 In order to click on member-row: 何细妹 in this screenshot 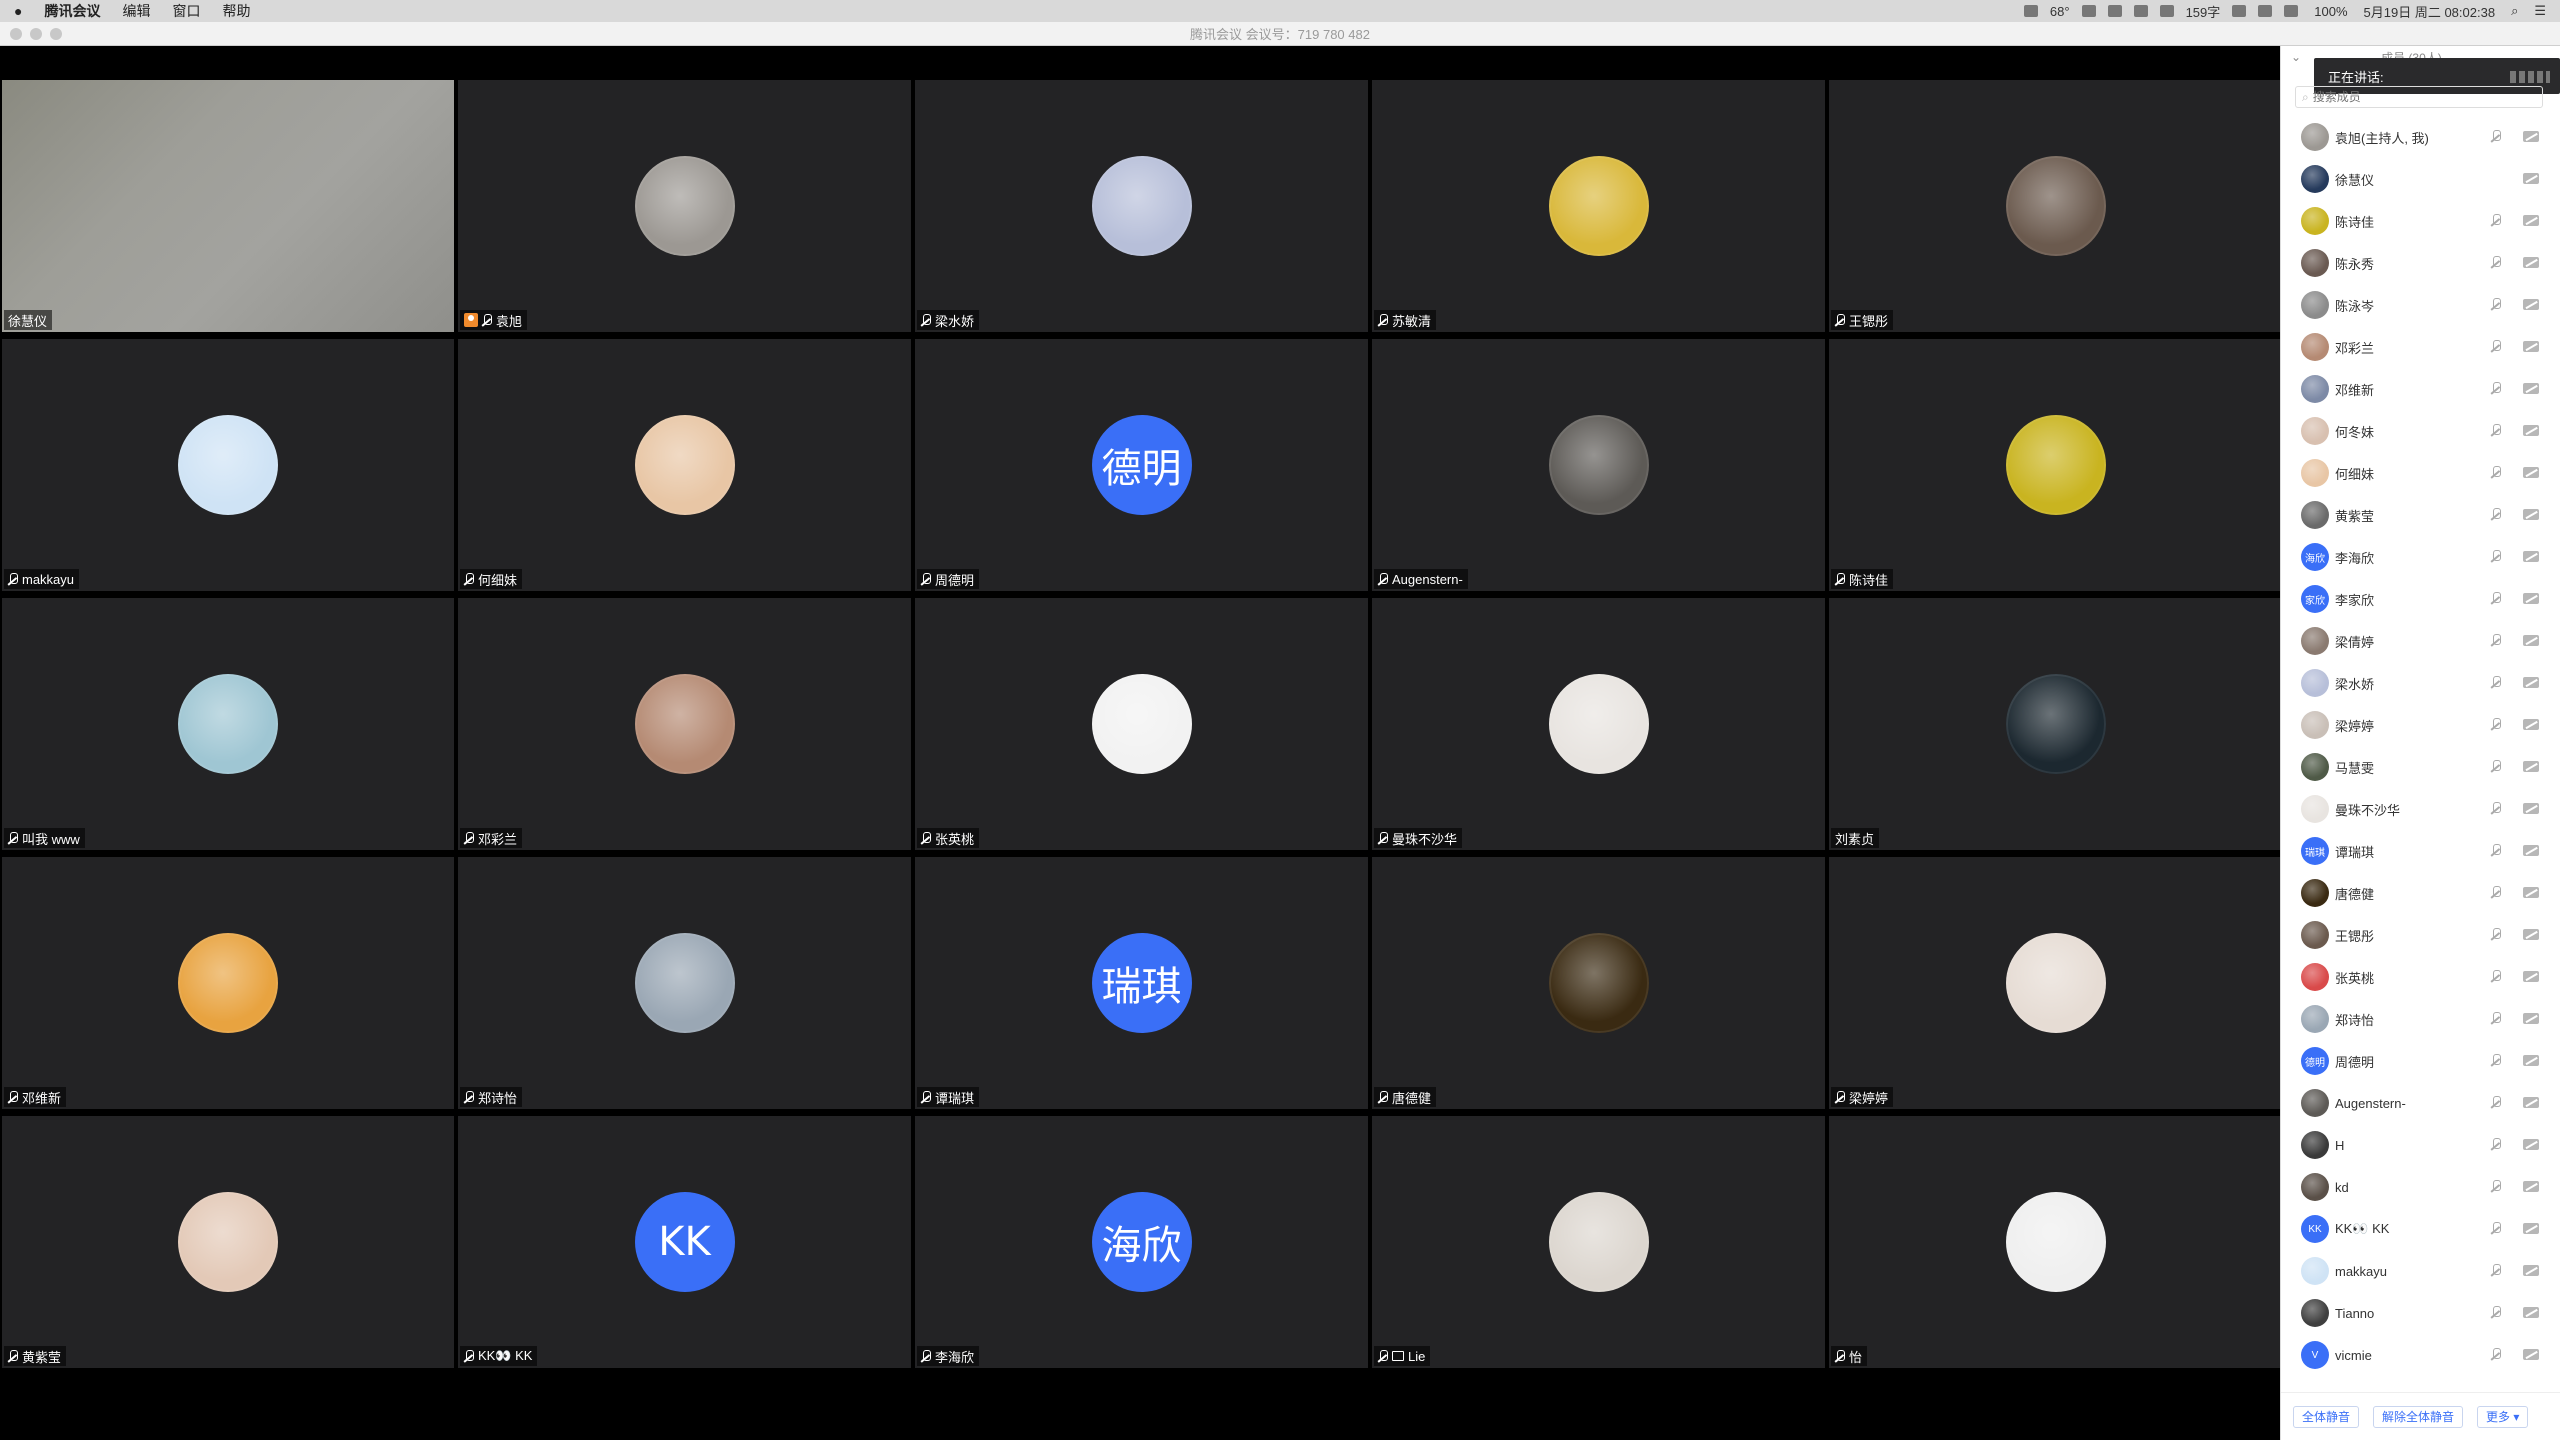, I will do `click(2420, 473)`.